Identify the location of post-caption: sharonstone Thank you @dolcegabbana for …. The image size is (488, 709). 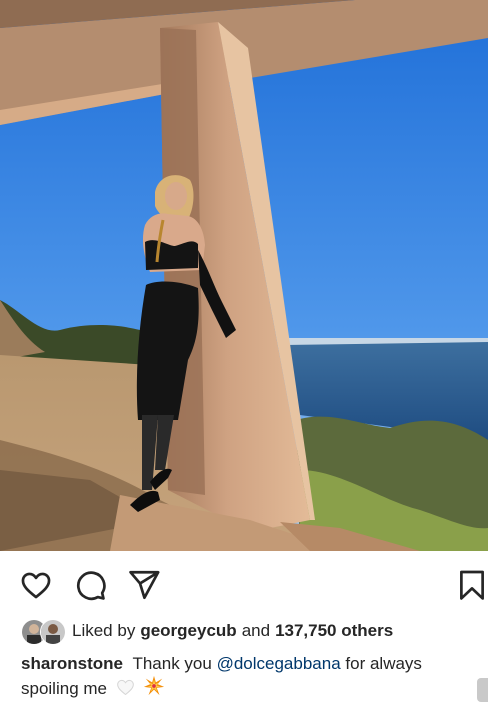
(246, 677).